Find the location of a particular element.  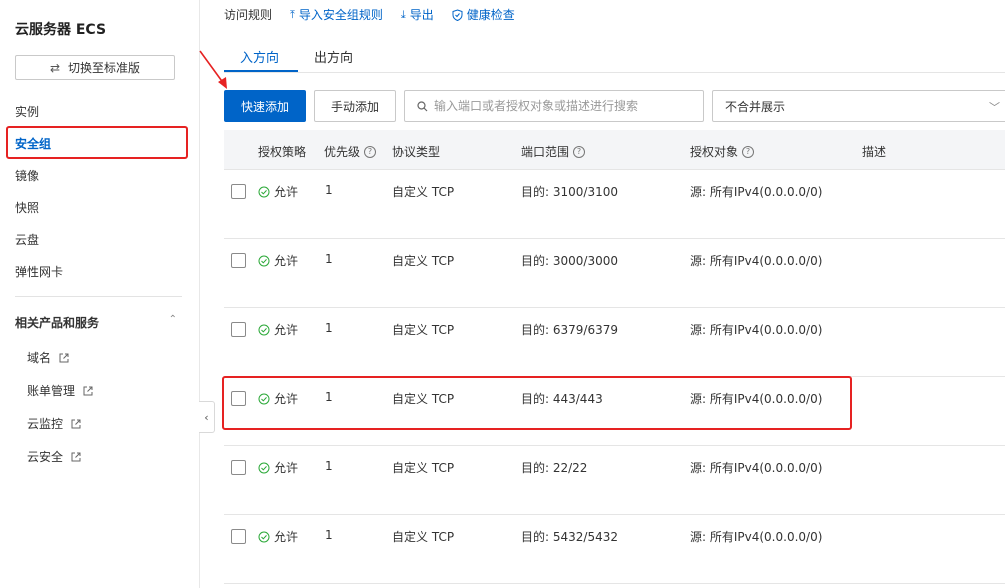

port-range-cell: 目的: 22/22 is located at coordinates (554, 468).